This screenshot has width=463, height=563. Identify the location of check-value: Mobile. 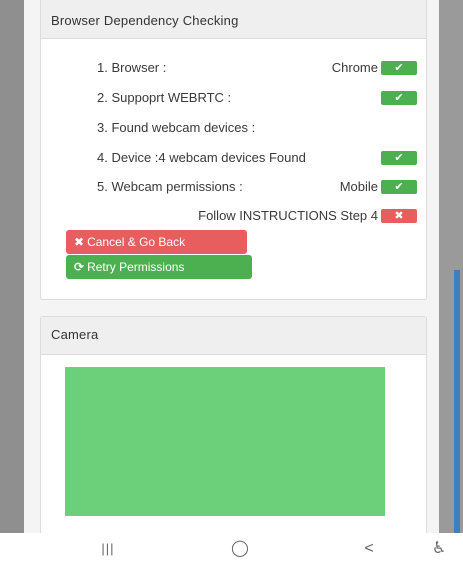
(358, 186).